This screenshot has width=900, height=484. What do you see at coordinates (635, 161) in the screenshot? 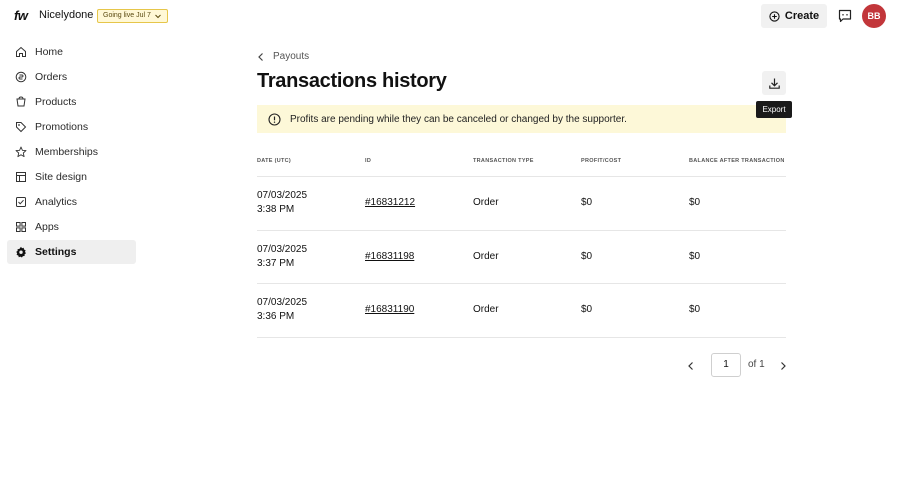
I see `column-header-profit: PROFIT/COST` at bounding box center [635, 161].